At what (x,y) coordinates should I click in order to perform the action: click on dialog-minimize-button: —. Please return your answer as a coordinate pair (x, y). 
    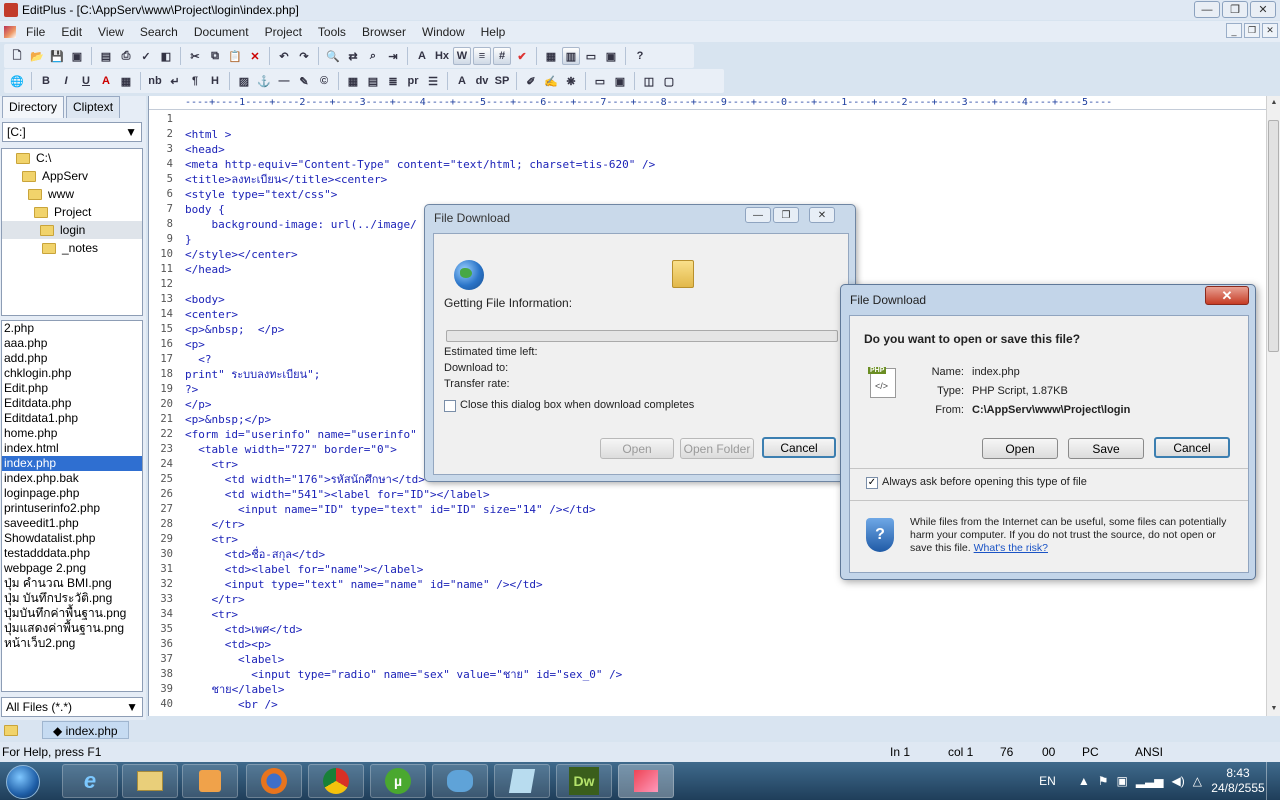
    Looking at the image, I should click on (758, 215).